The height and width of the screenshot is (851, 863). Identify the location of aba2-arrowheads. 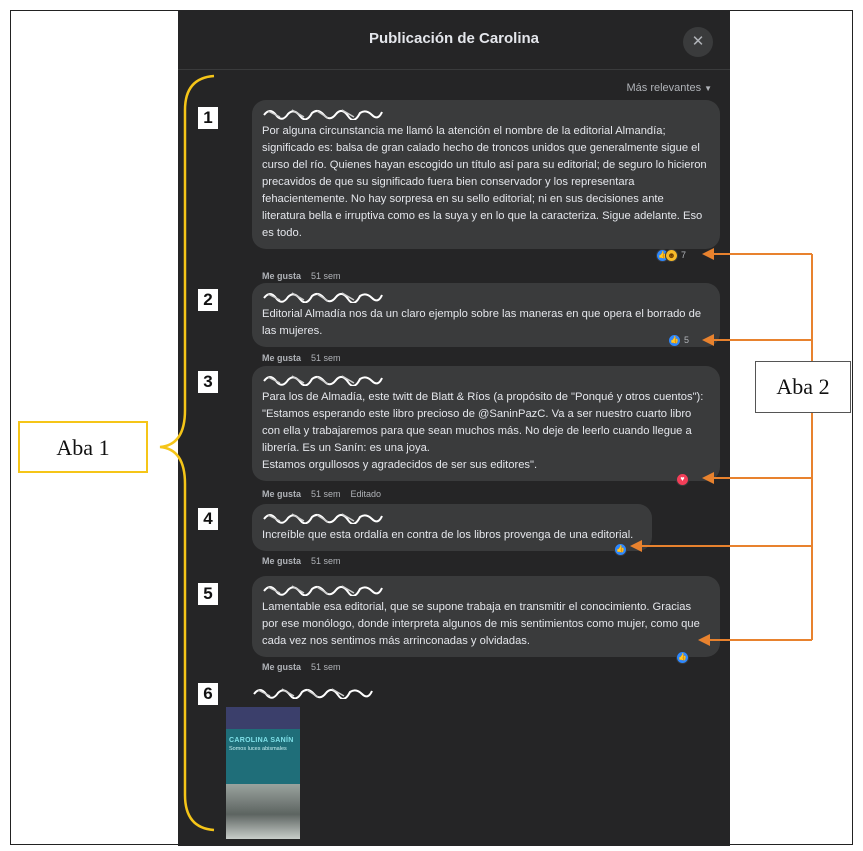
(672, 447).